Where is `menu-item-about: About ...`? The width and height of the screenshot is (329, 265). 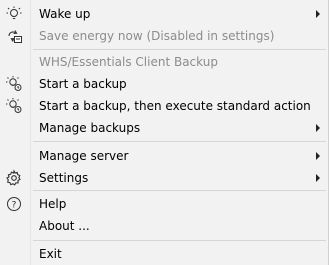
menu-item-about: About ... is located at coordinates (164, 226).